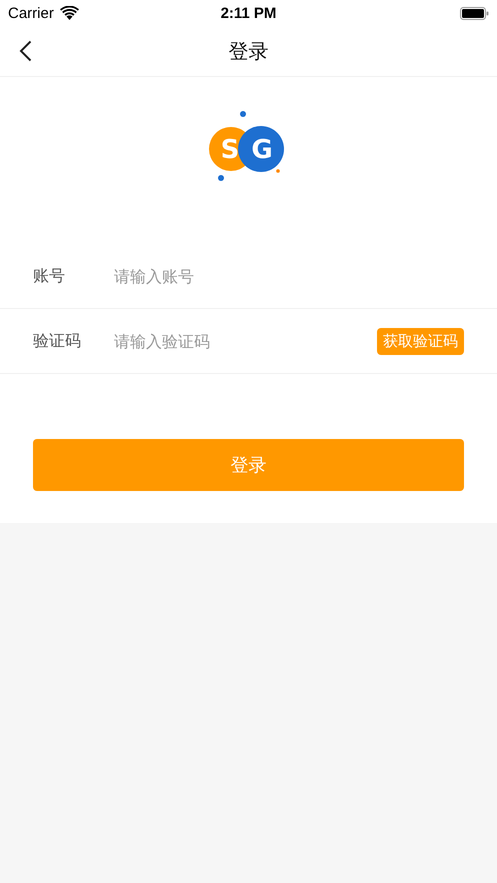 This screenshot has width=497, height=883. What do you see at coordinates (25, 51) in the screenshot?
I see `back-icon` at bounding box center [25, 51].